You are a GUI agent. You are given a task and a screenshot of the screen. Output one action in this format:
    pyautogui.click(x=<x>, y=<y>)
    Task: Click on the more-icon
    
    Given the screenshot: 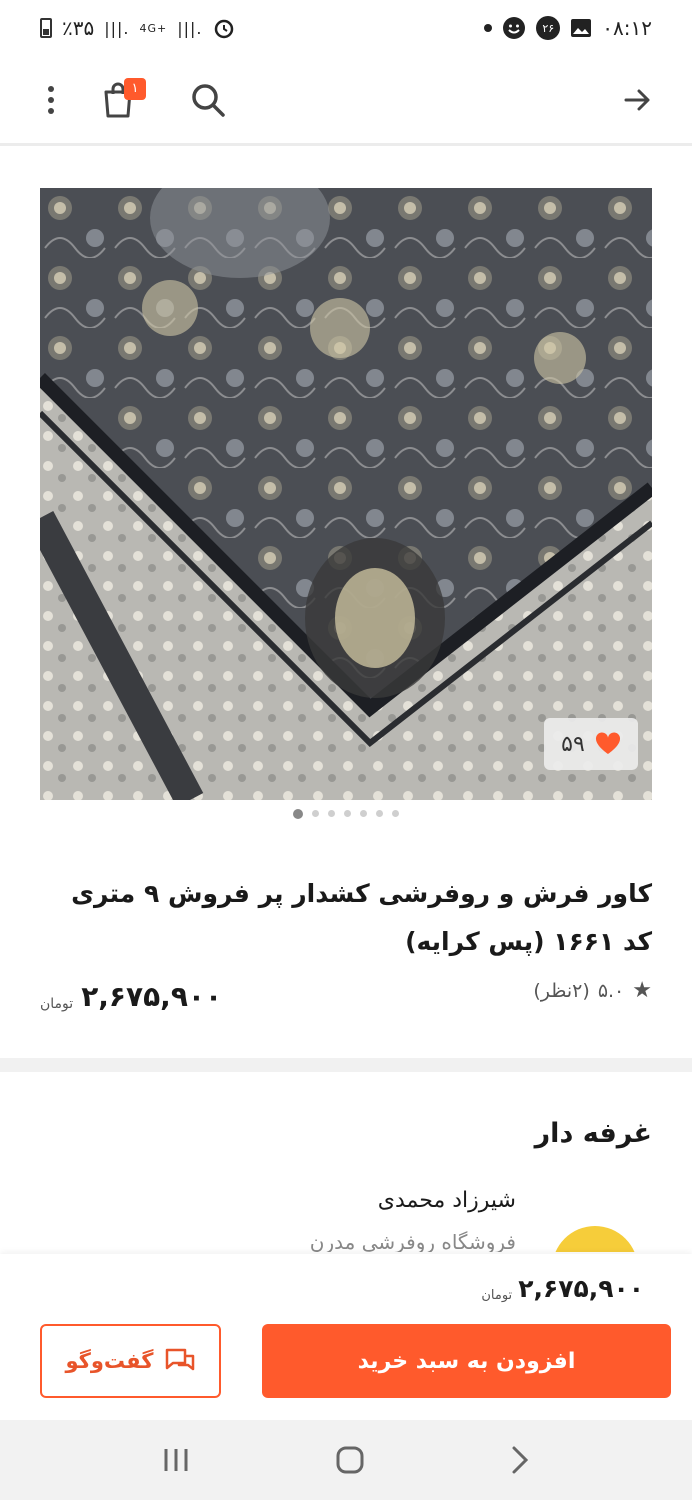 What is the action you would take?
    pyautogui.click(x=51, y=99)
    